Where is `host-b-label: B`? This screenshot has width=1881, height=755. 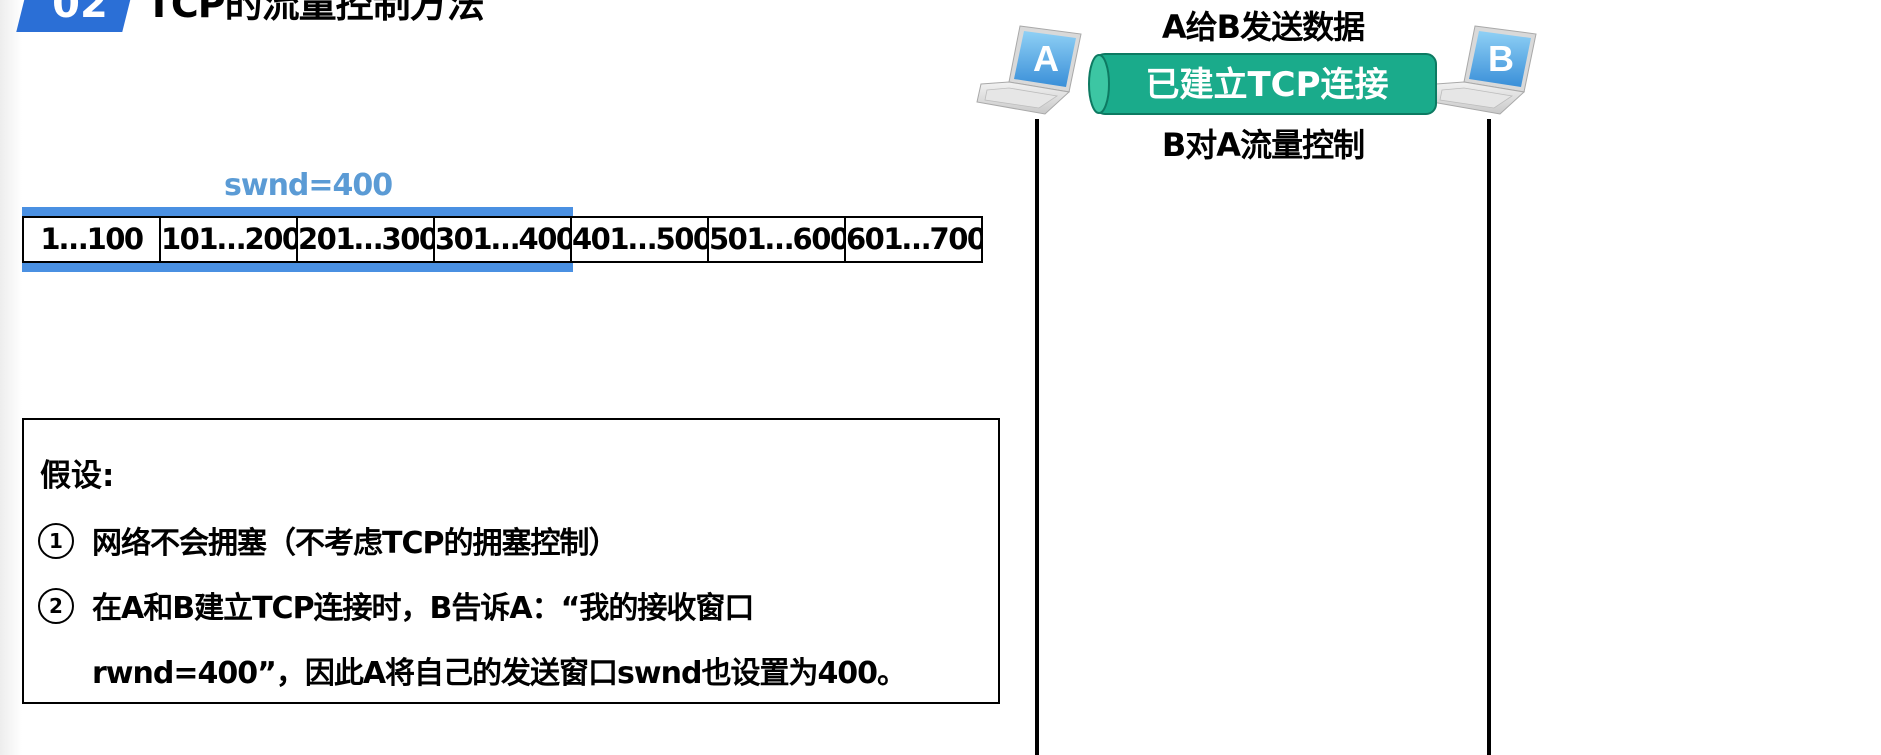
host-b-label: B is located at coordinates (1501, 58).